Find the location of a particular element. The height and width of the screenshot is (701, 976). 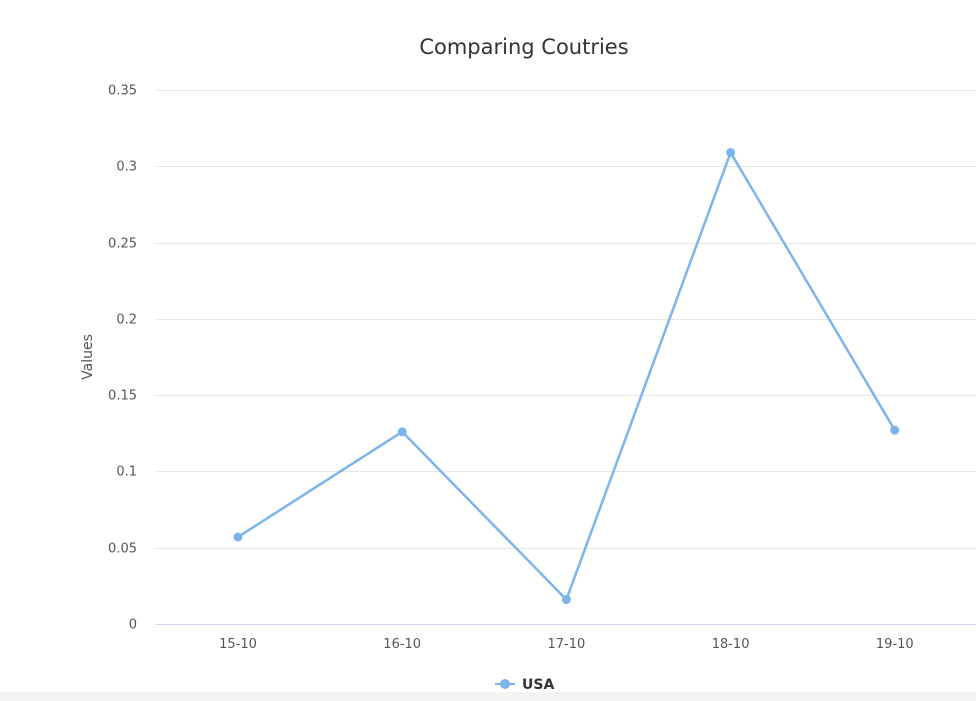

legend: USA is located at coordinates (524, 685).